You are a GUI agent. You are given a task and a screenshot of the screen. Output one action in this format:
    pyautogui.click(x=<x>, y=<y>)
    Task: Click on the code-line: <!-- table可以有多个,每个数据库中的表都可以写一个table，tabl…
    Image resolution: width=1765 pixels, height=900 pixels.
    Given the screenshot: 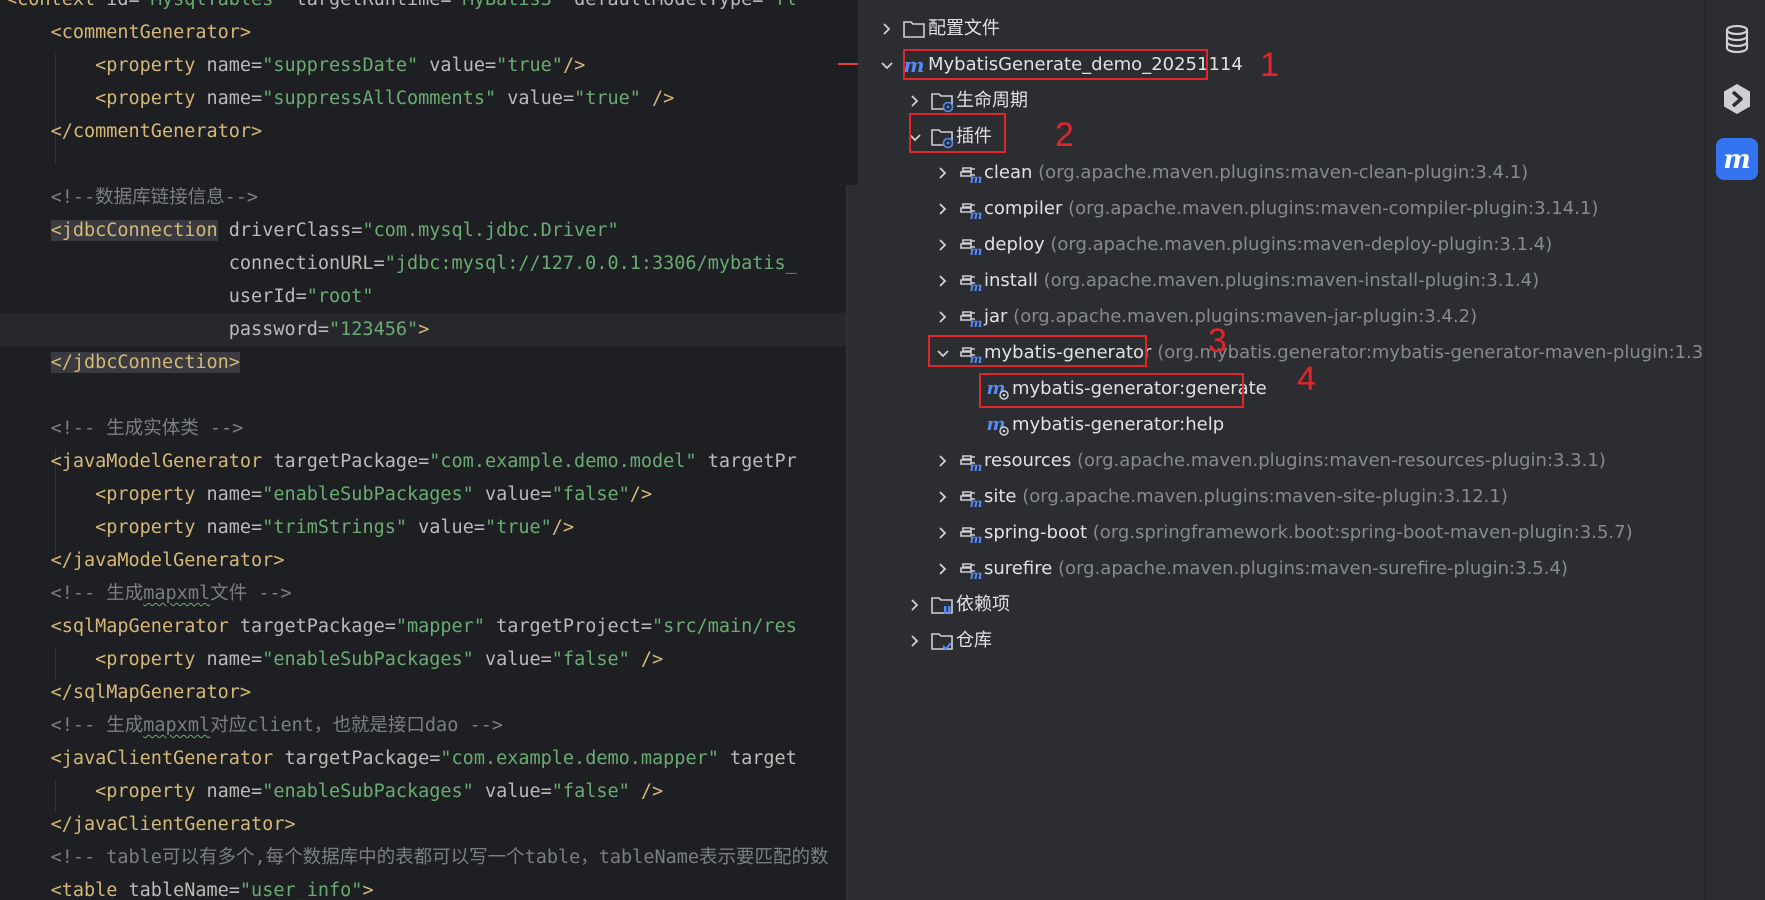 What is the action you would take?
    pyautogui.click(x=423, y=857)
    